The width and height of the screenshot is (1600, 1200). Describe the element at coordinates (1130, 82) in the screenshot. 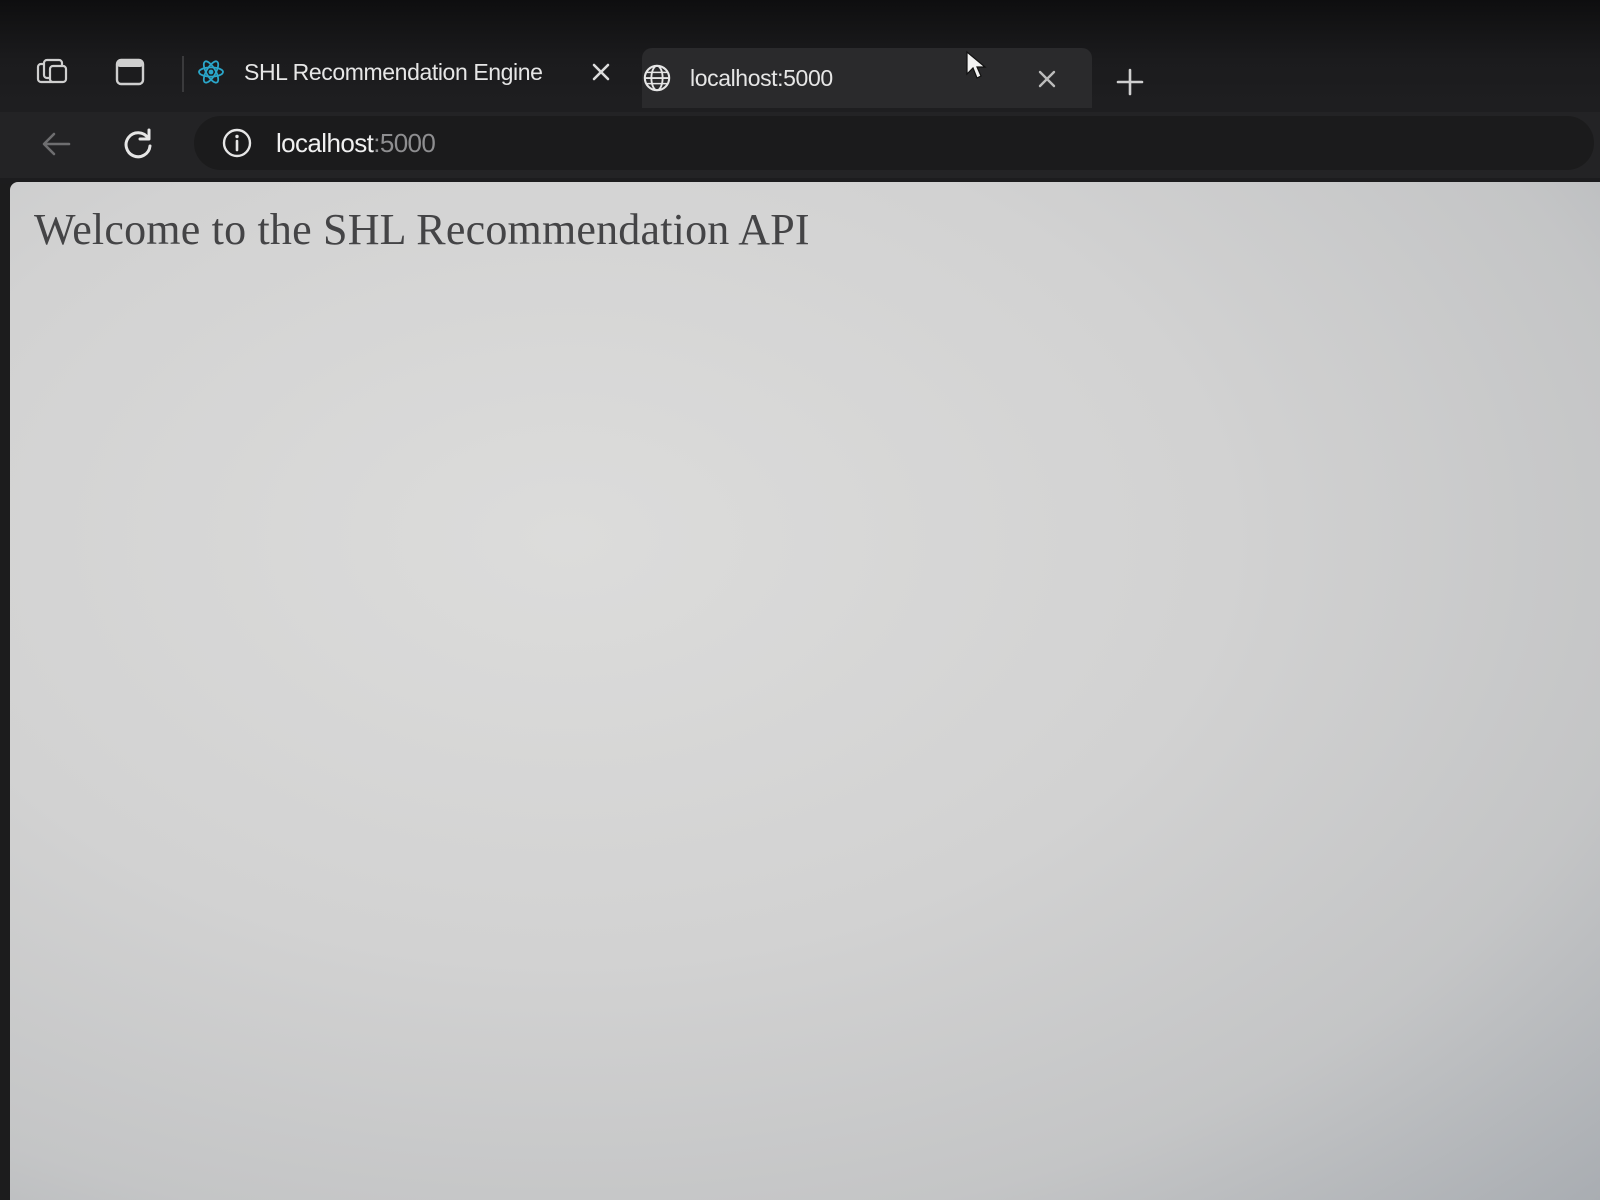

I see `plus-icon` at that location.